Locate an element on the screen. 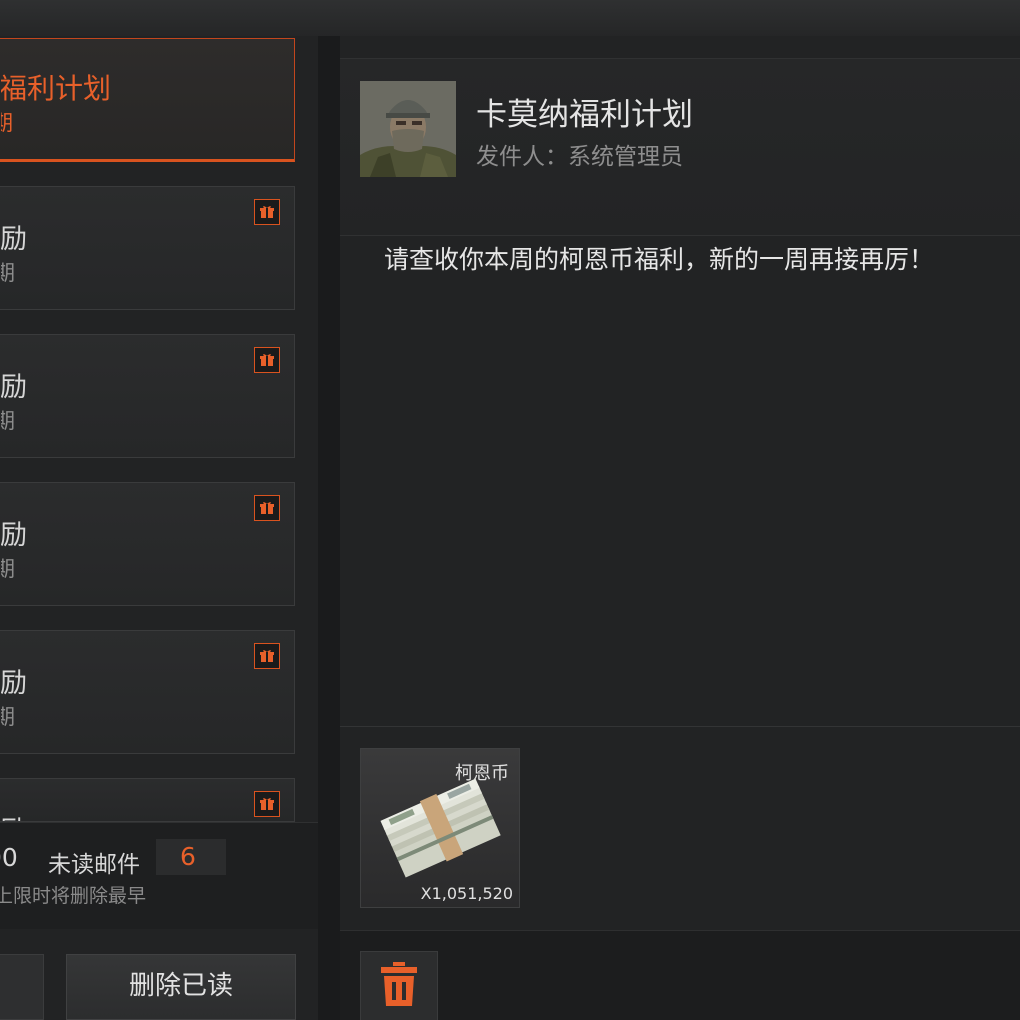 The height and width of the screenshot is (1020, 1020). trash-icon is located at coordinates (399, 986).